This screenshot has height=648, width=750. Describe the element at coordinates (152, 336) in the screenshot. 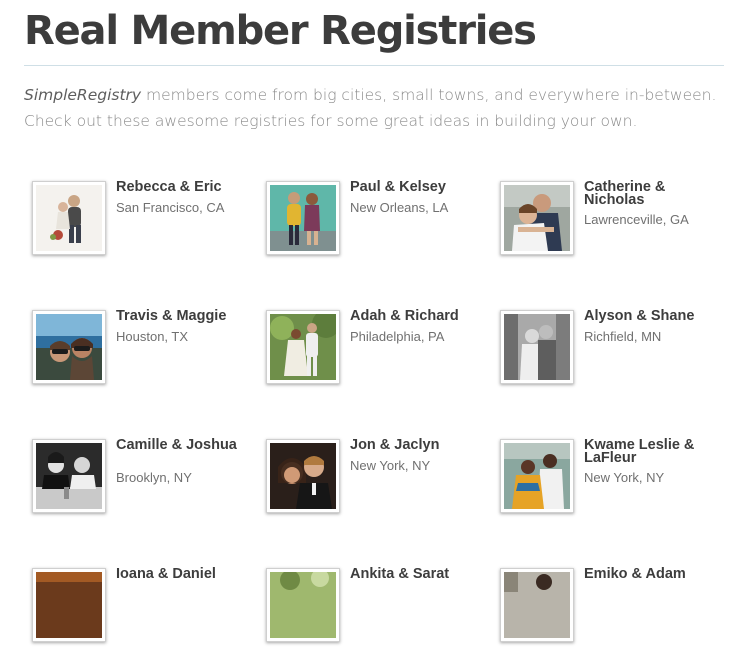

I see `registry-location: Houston, TX` at that location.